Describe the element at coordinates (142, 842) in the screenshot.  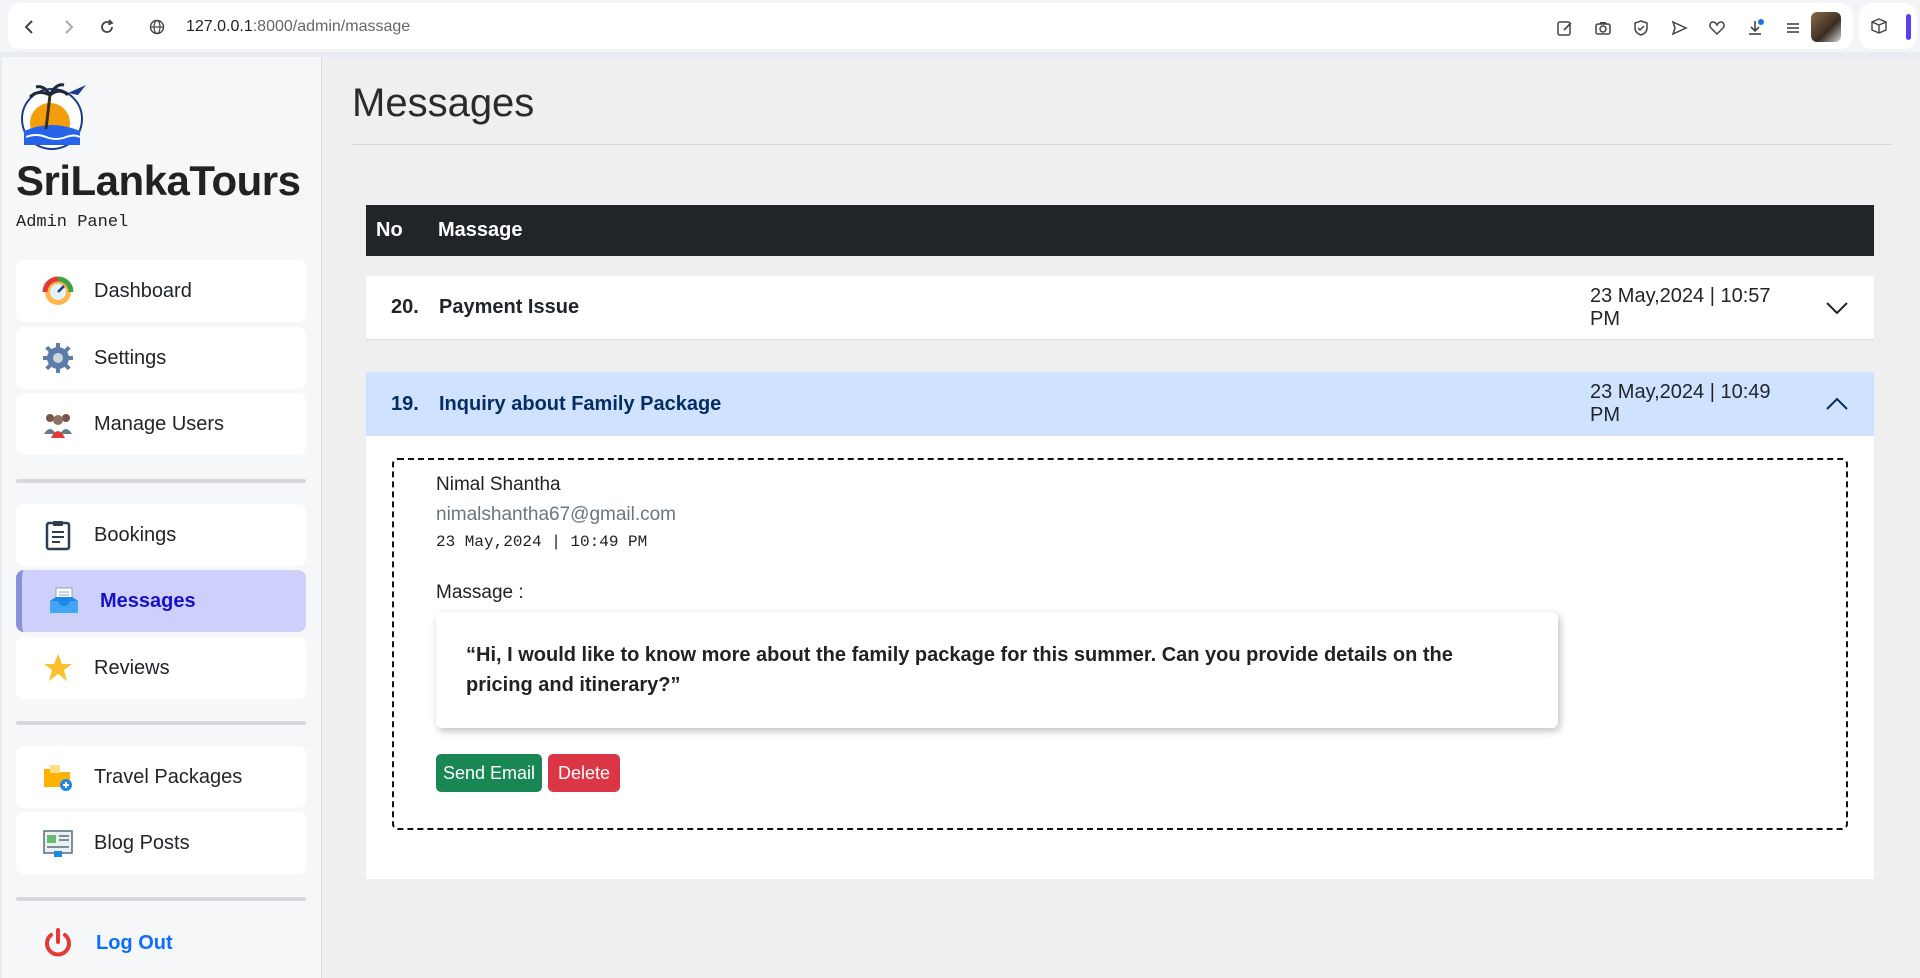
I see `sidebar-item-label: Blog Posts` at that location.